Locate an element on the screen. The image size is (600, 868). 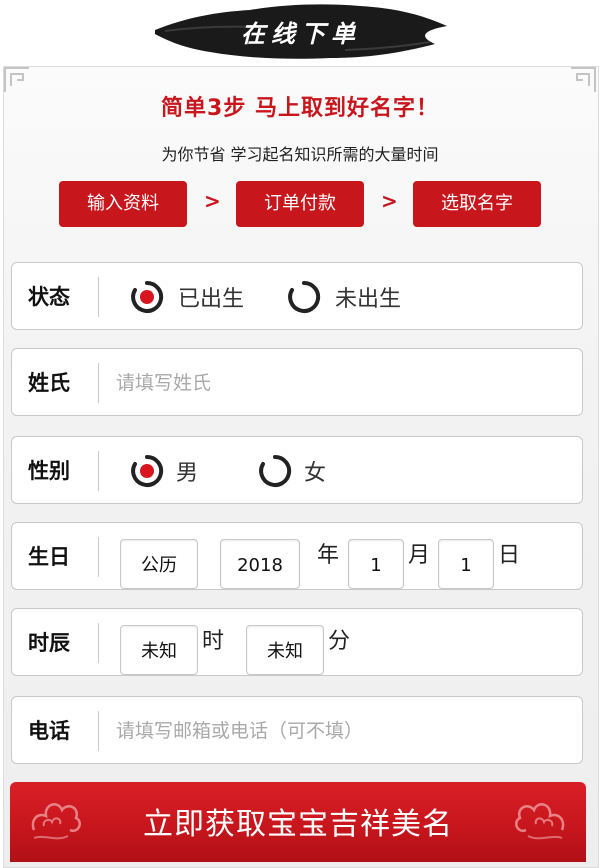
month-unit: 月 is located at coordinates (419, 555).